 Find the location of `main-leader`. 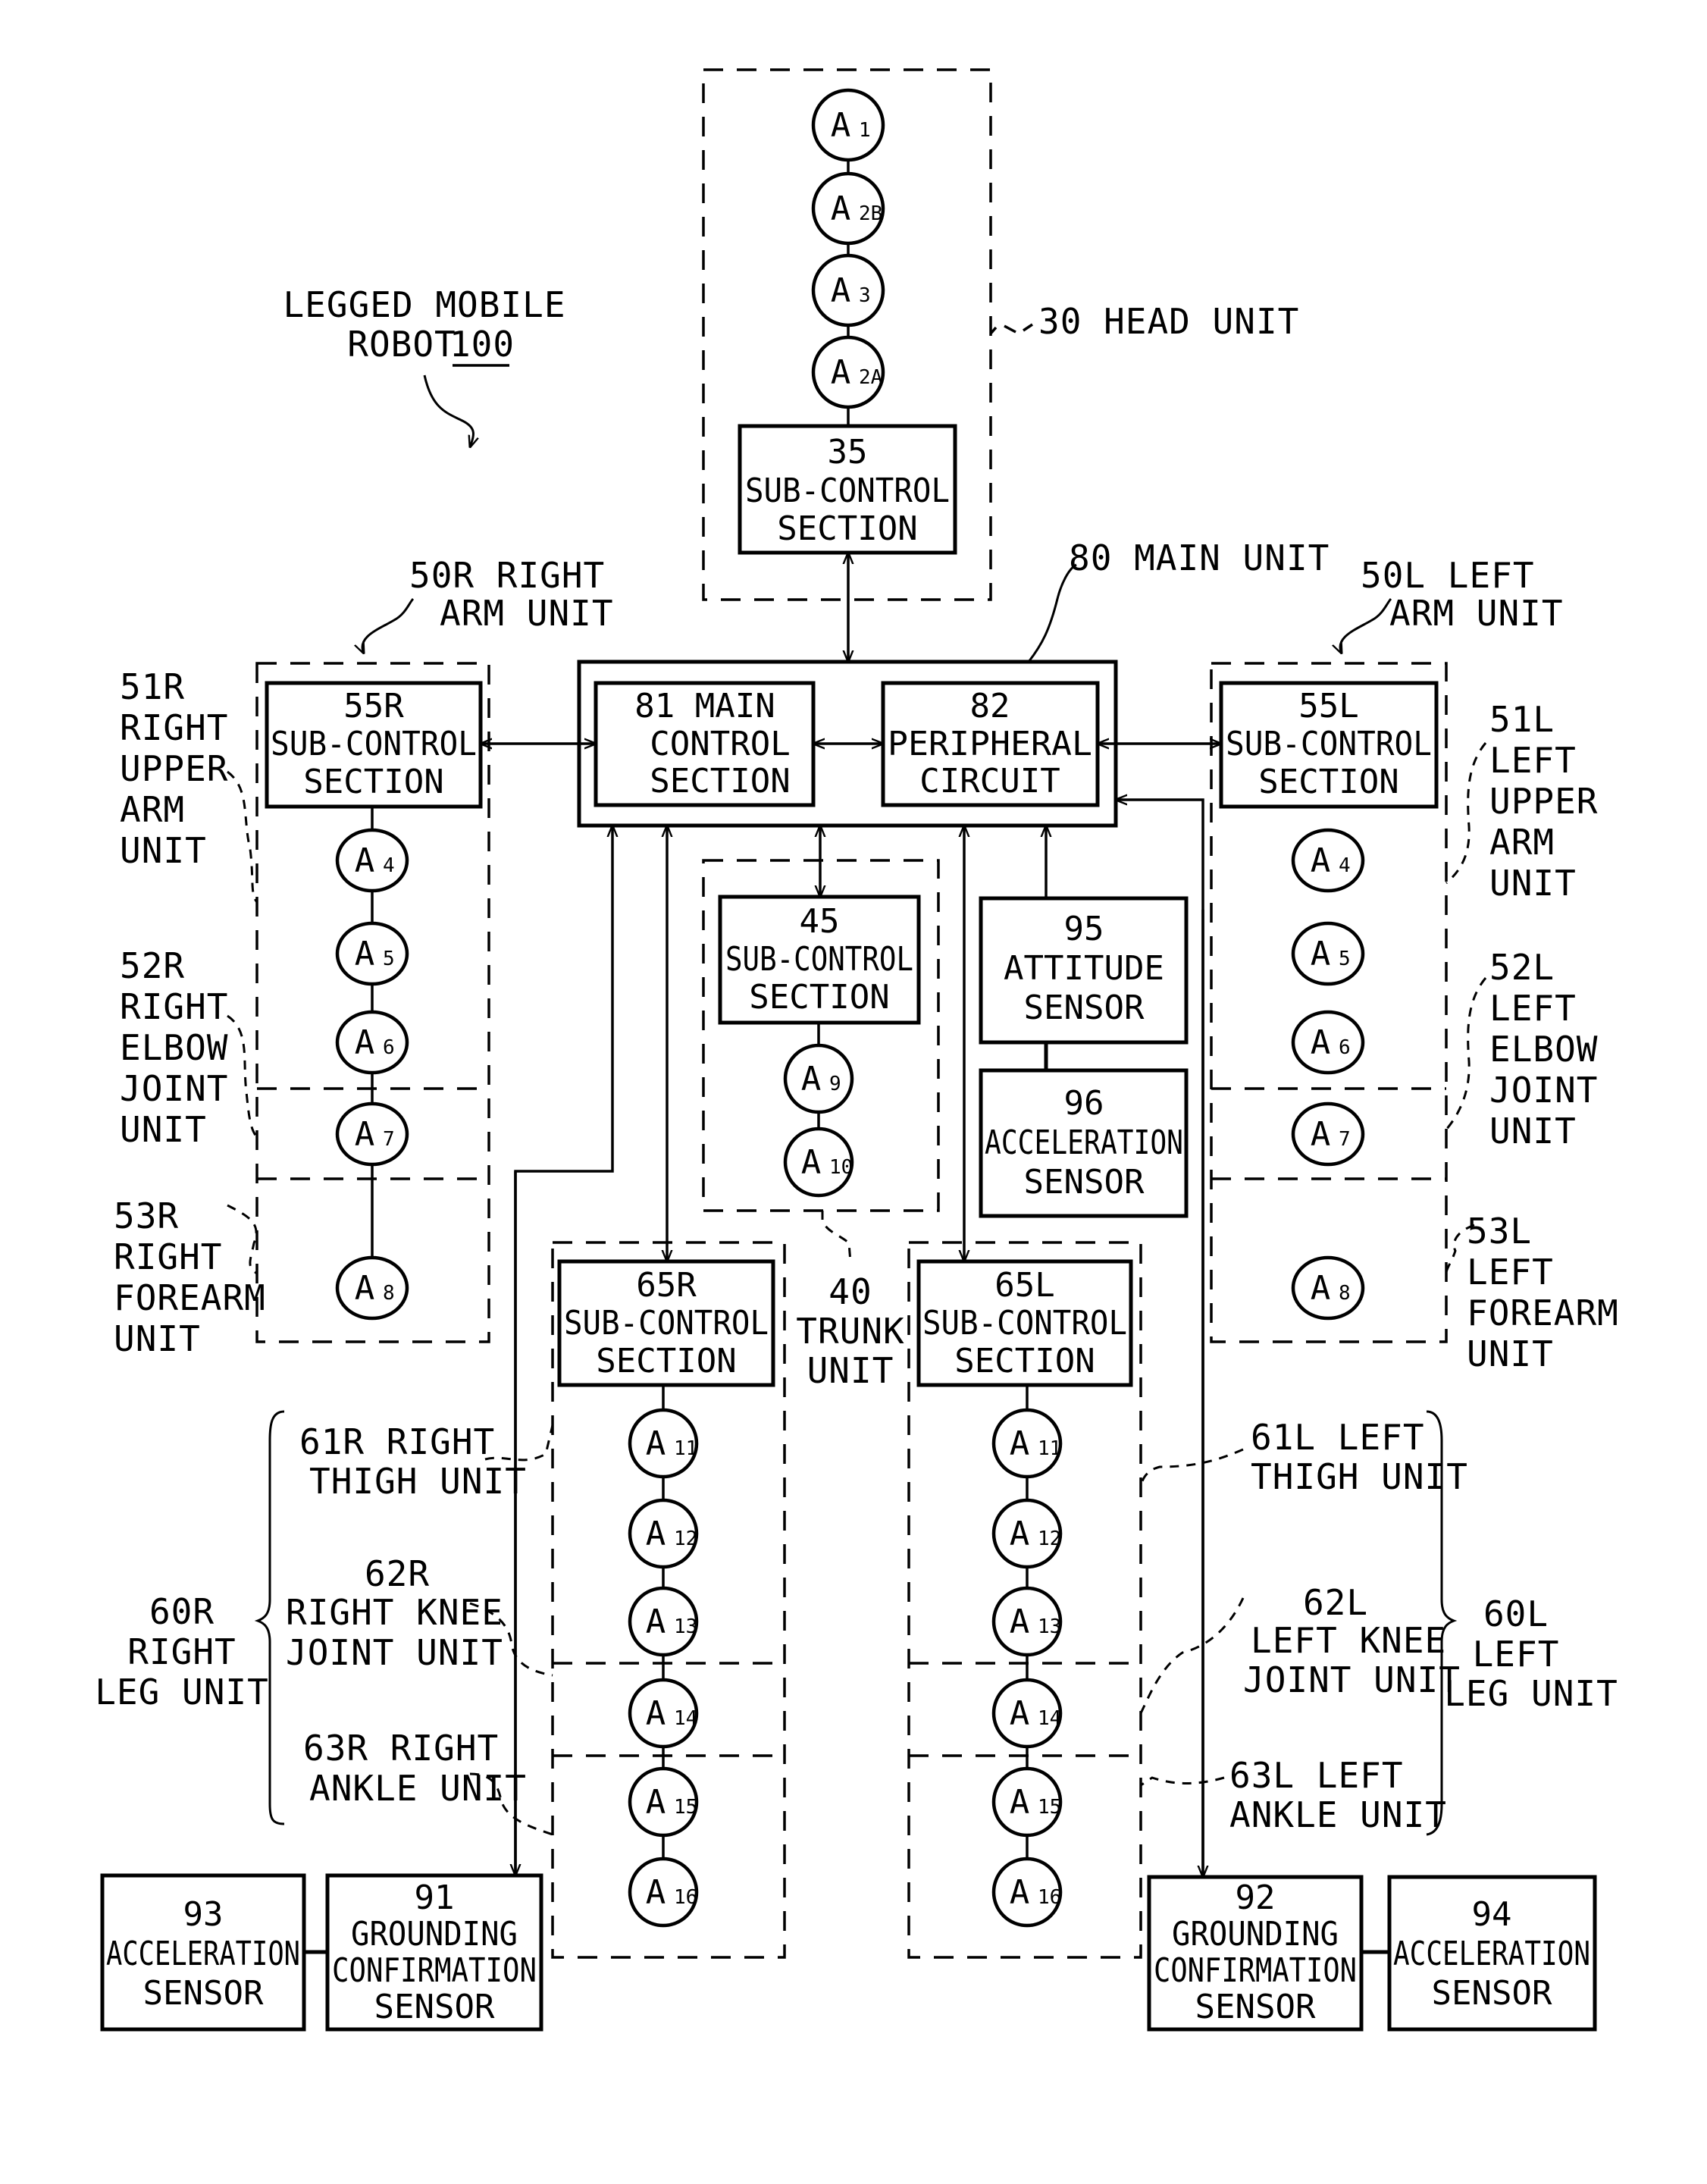

main-leader is located at coordinates (1052, 613).